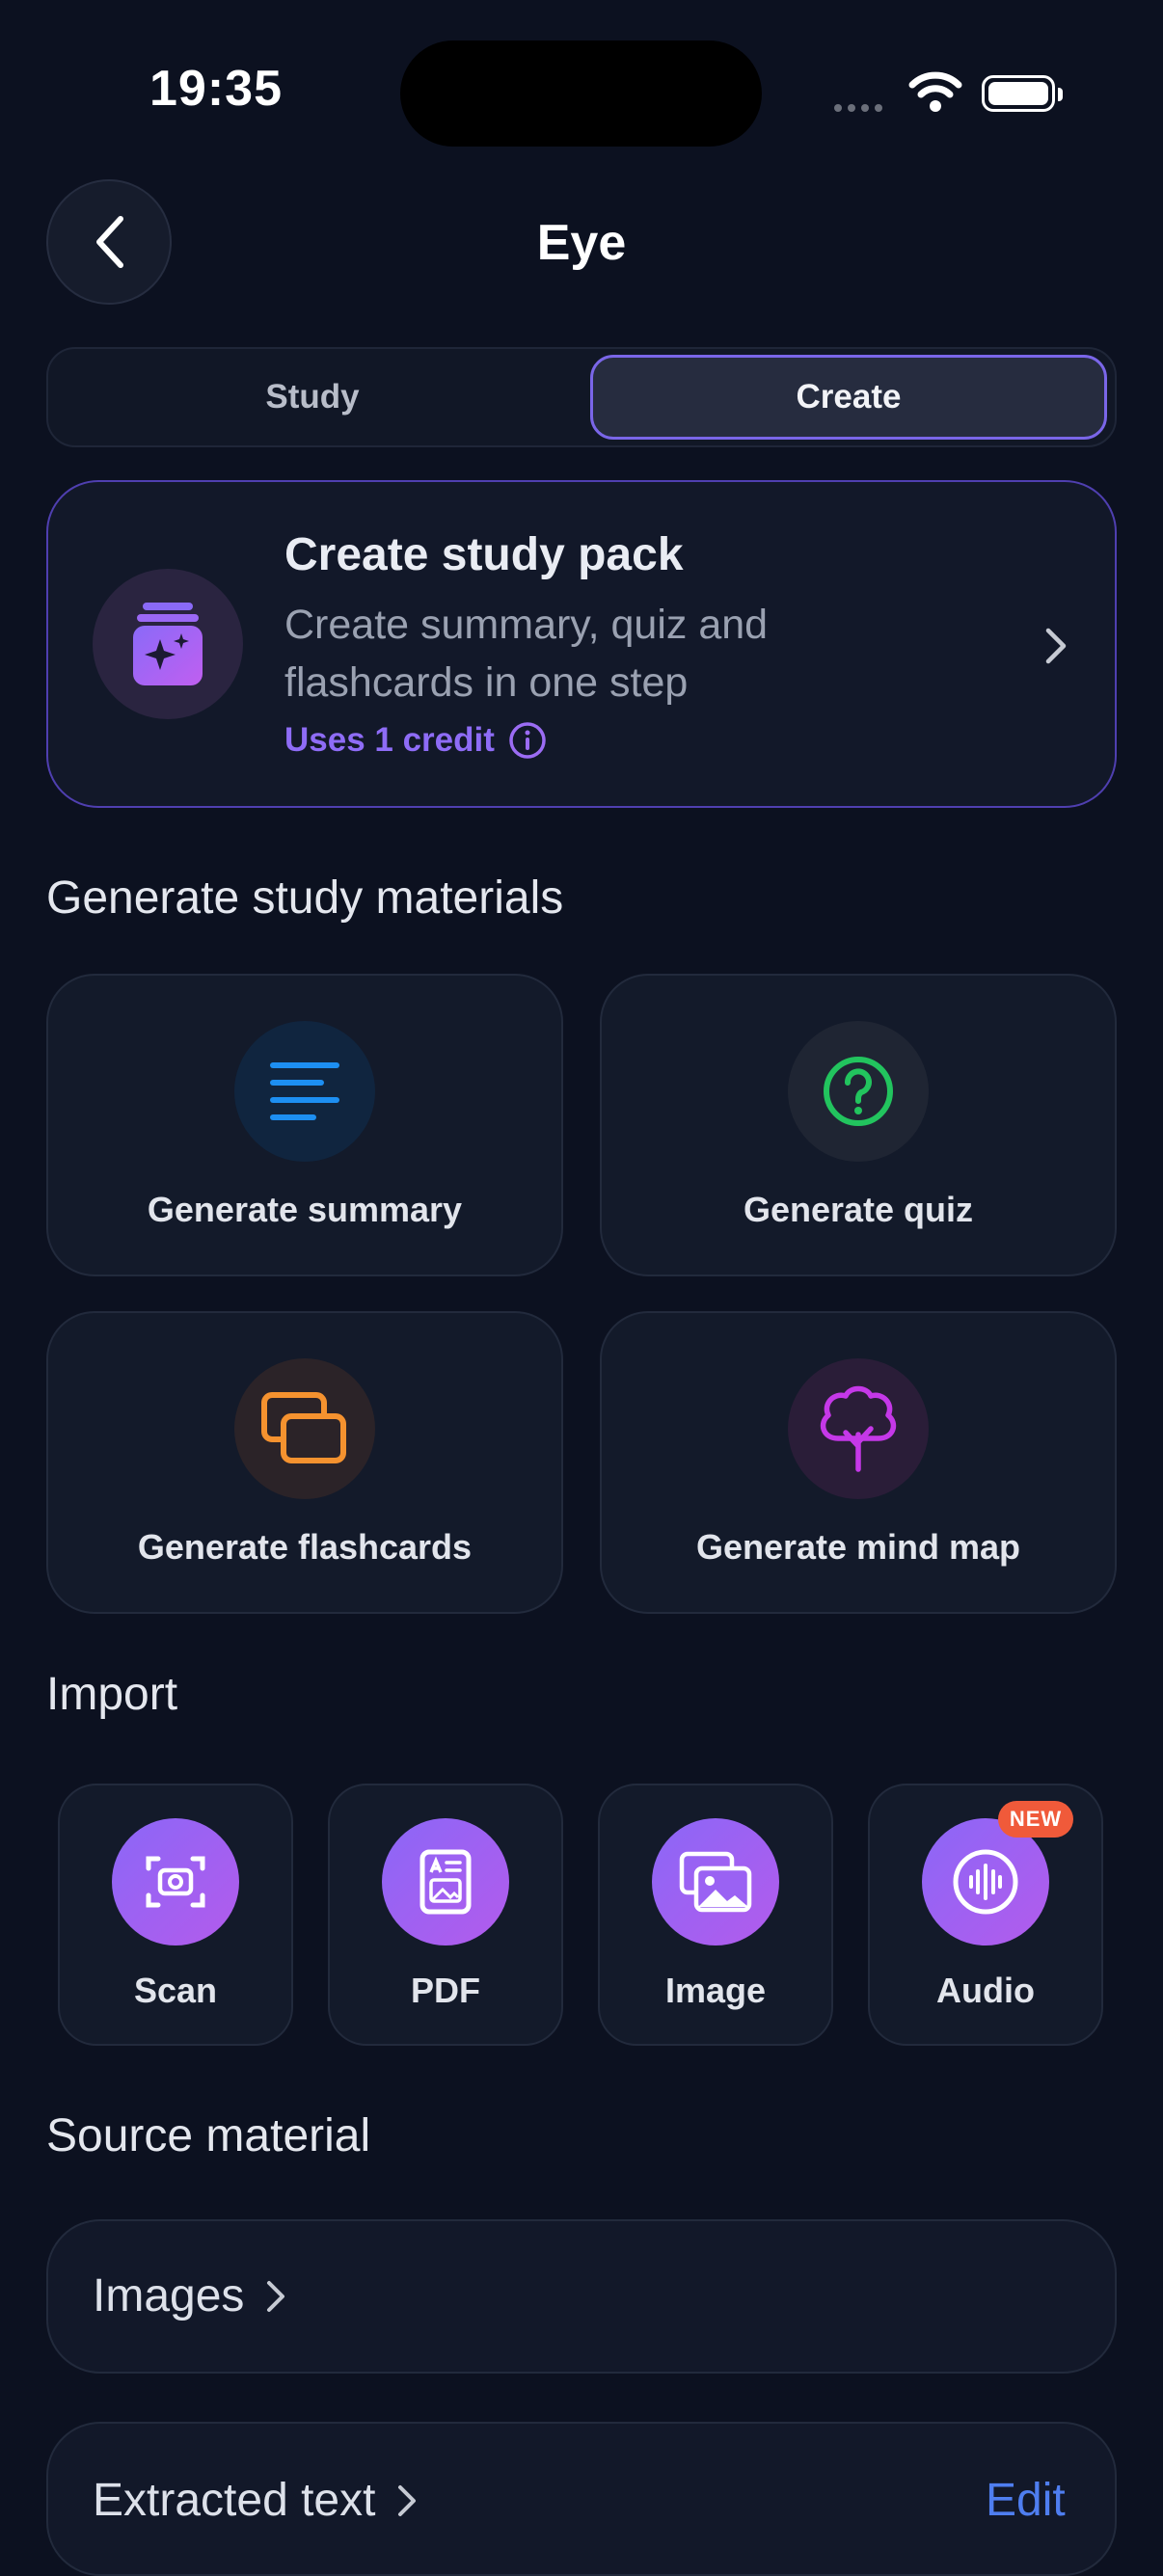  I want to click on cards-icon, so click(304, 1428).